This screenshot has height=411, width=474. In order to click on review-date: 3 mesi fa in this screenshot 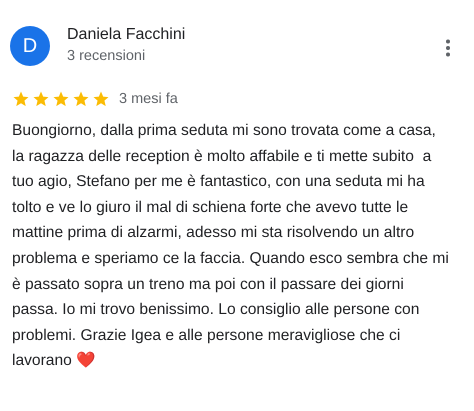, I will do `click(148, 99)`.